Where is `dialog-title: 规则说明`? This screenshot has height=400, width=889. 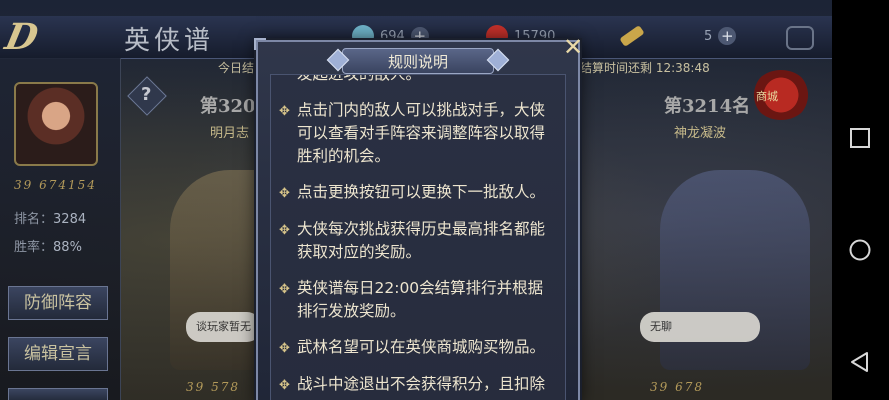
dialog-title: 规则说明 is located at coordinates (417, 62).